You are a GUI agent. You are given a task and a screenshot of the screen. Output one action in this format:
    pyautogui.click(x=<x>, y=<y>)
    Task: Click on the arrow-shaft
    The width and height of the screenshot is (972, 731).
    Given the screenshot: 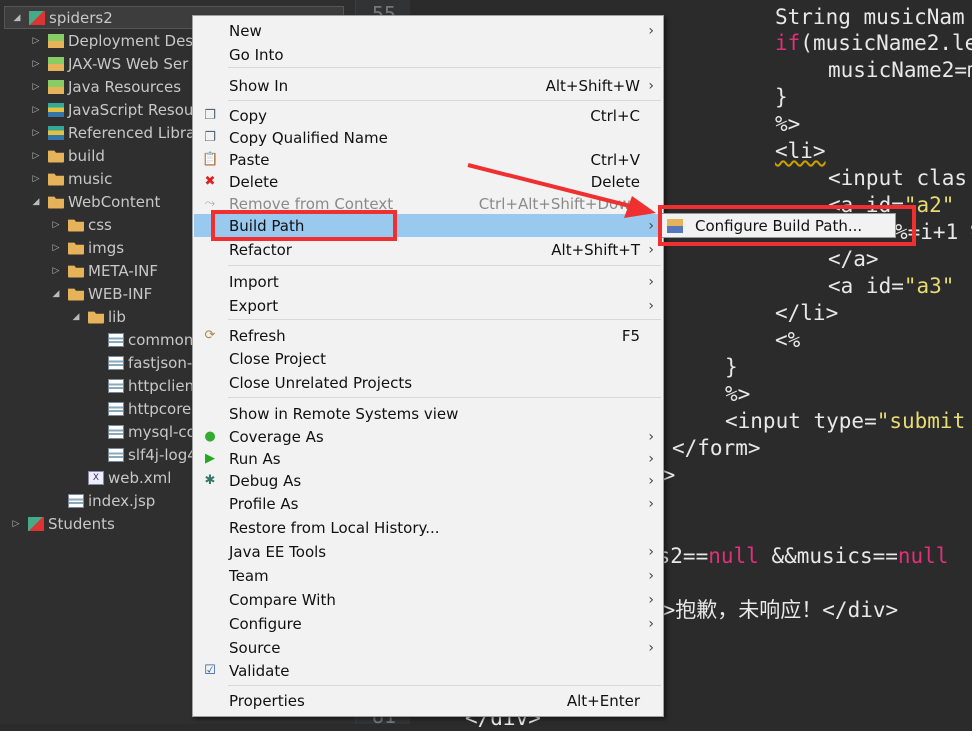 What is the action you would take?
    pyautogui.click(x=549, y=185)
    